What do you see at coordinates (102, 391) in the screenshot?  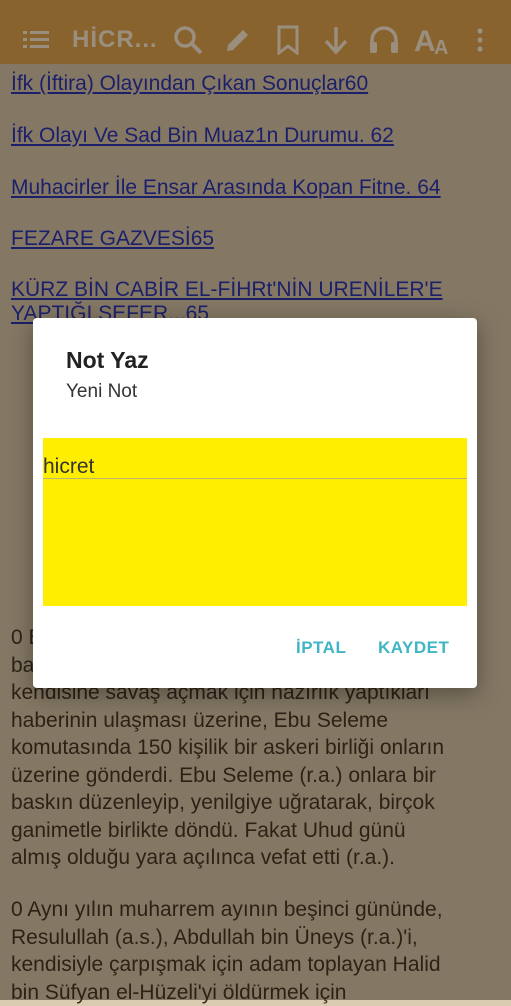 I see `dialog-subtitle: Yeni Not` at bounding box center [102, 391].